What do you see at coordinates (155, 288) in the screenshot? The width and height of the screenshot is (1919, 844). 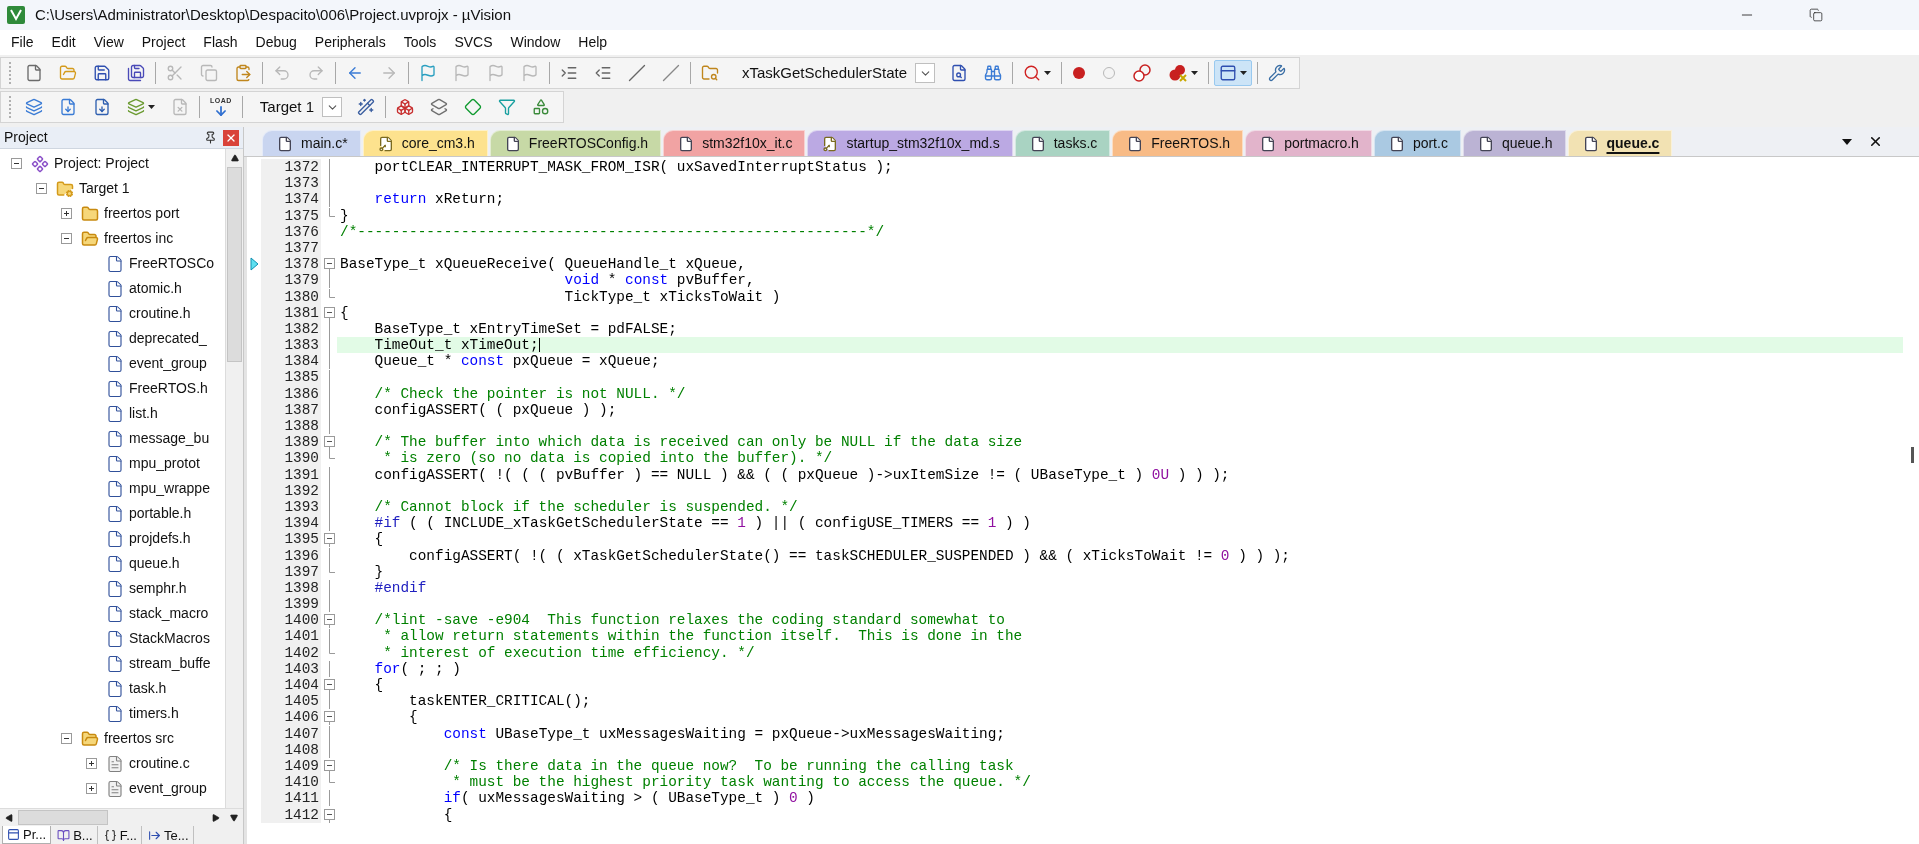 I see `tree-item: atomic.h` at bounding box center [155, 288].